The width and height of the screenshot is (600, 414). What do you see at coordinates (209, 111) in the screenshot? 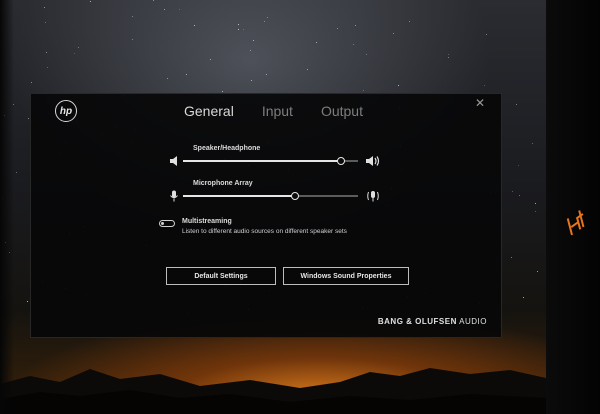
I see `tab-general: General` at bounding box center [209, 111].